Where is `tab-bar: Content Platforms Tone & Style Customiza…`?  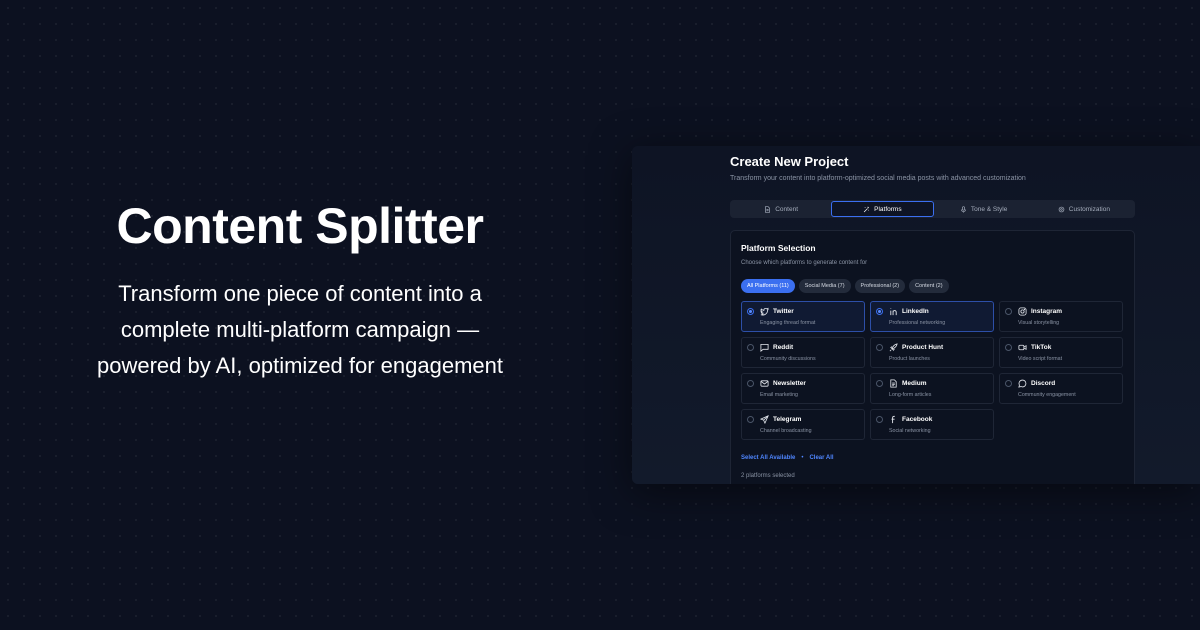
tab-bar: Content Platforms Tone & Style Customiza… is located at coordinates (932, 209).